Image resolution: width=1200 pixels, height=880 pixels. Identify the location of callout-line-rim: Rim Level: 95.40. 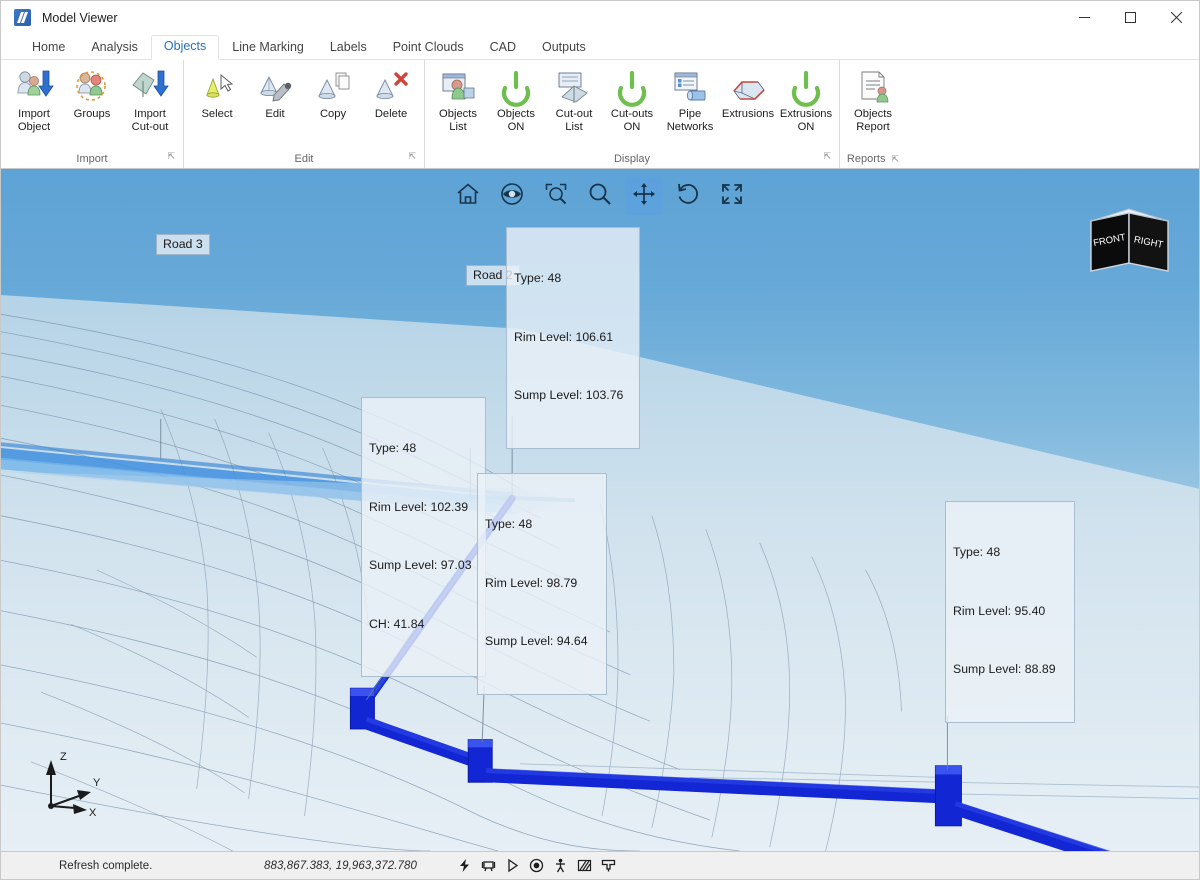
(999, 610).